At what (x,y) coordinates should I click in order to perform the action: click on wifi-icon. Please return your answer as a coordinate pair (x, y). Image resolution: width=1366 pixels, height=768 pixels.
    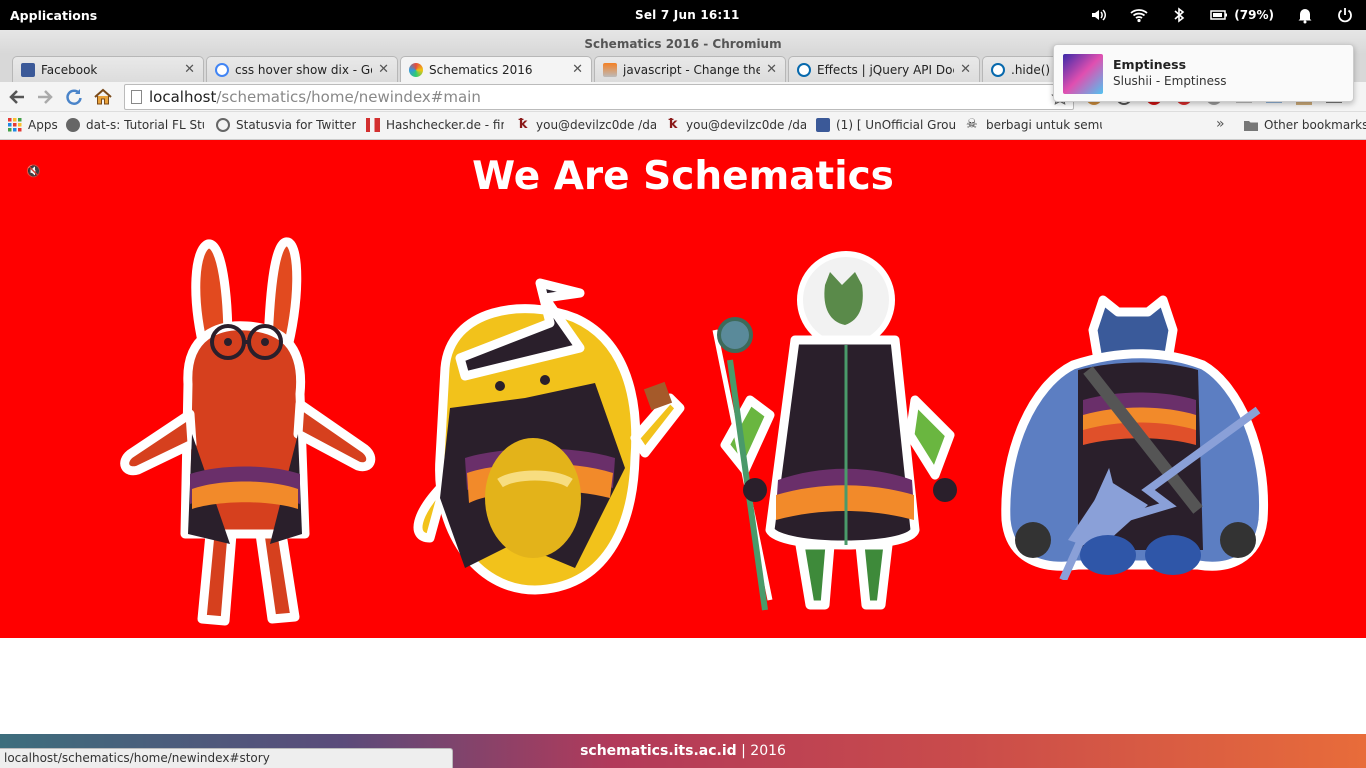
    Looking at the image, I should click on (1139, 15).